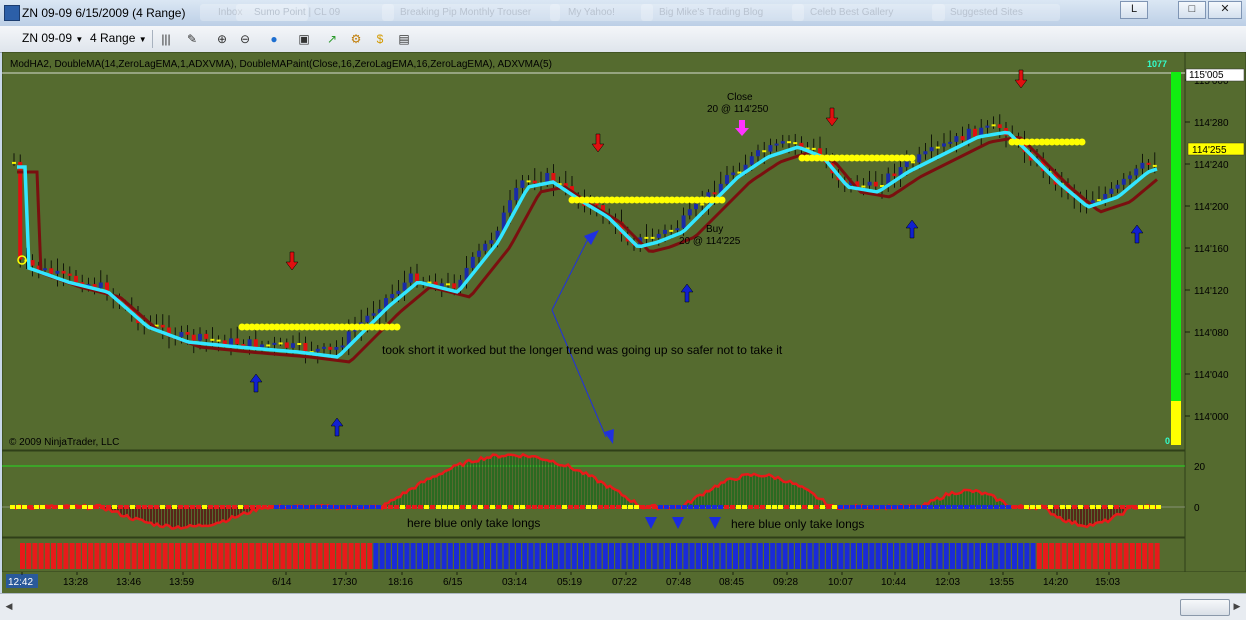  I want to click on background-tab: My Yahoo!, so click(601, 12).